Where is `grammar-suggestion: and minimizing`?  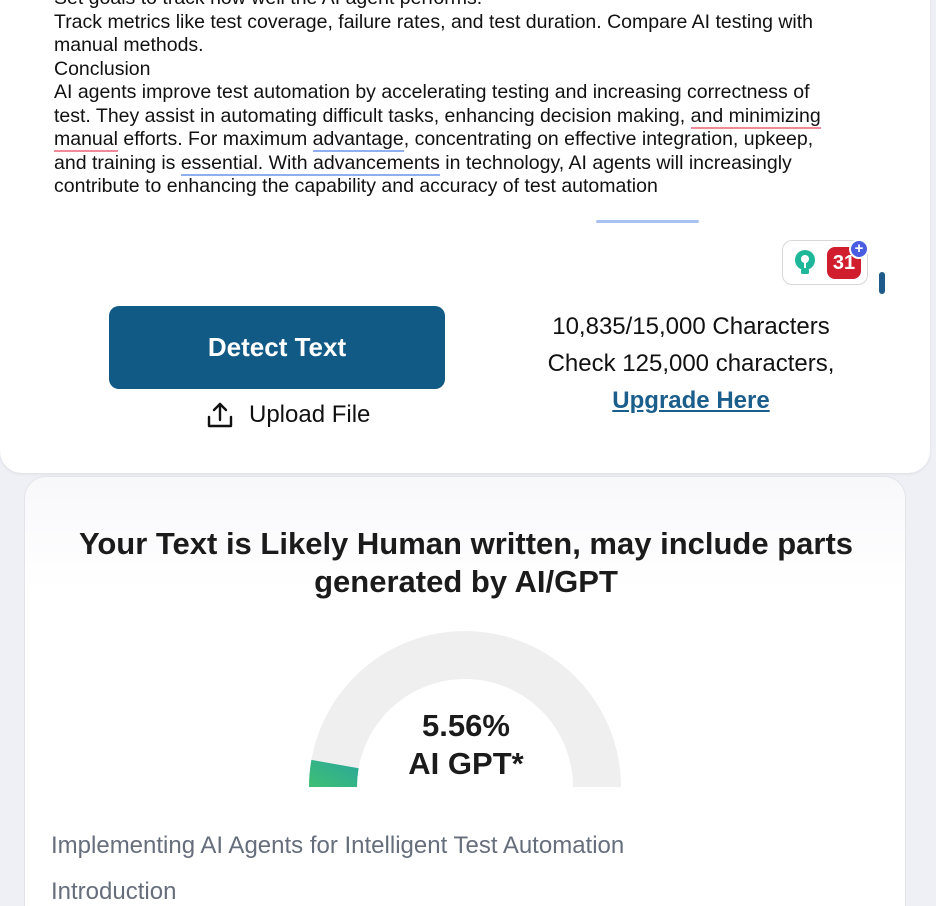 grammar-suggestion: and minimizing is located at coordinates (755, 116).